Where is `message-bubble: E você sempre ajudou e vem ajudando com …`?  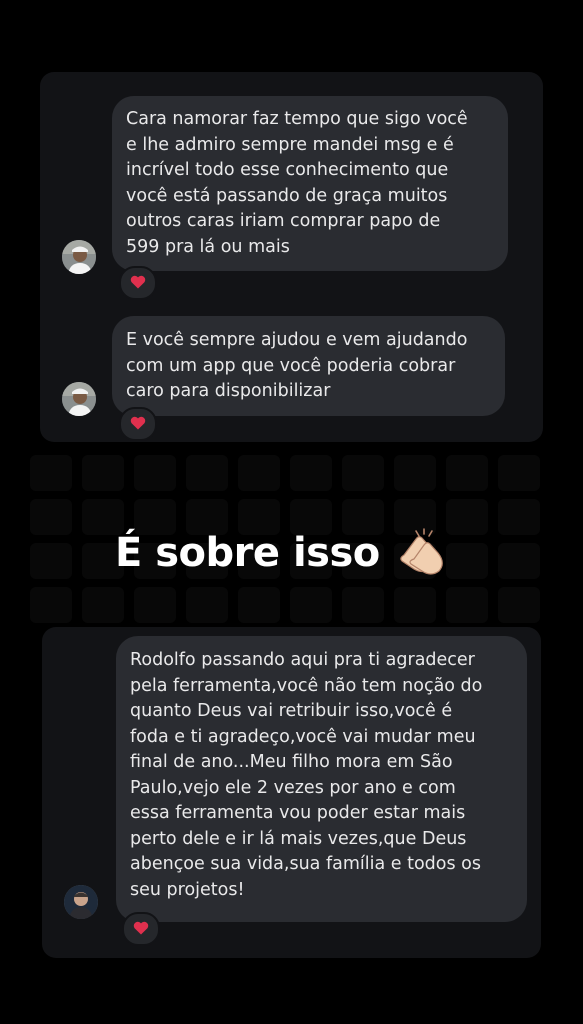 message-bubble: E você sempre ajudou e vem ajudando com … is located at coordinates (308, 366).